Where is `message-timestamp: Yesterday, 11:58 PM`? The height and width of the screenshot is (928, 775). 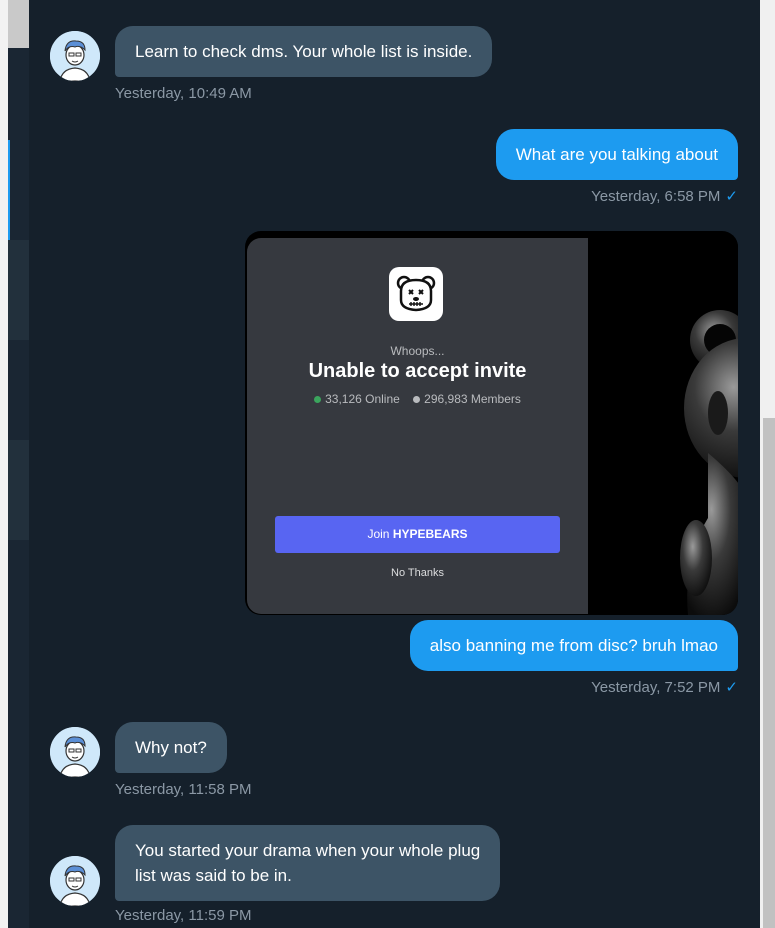
message-timestamp: Yesterday, 11:58 PM is located at coordinates (183, 789).